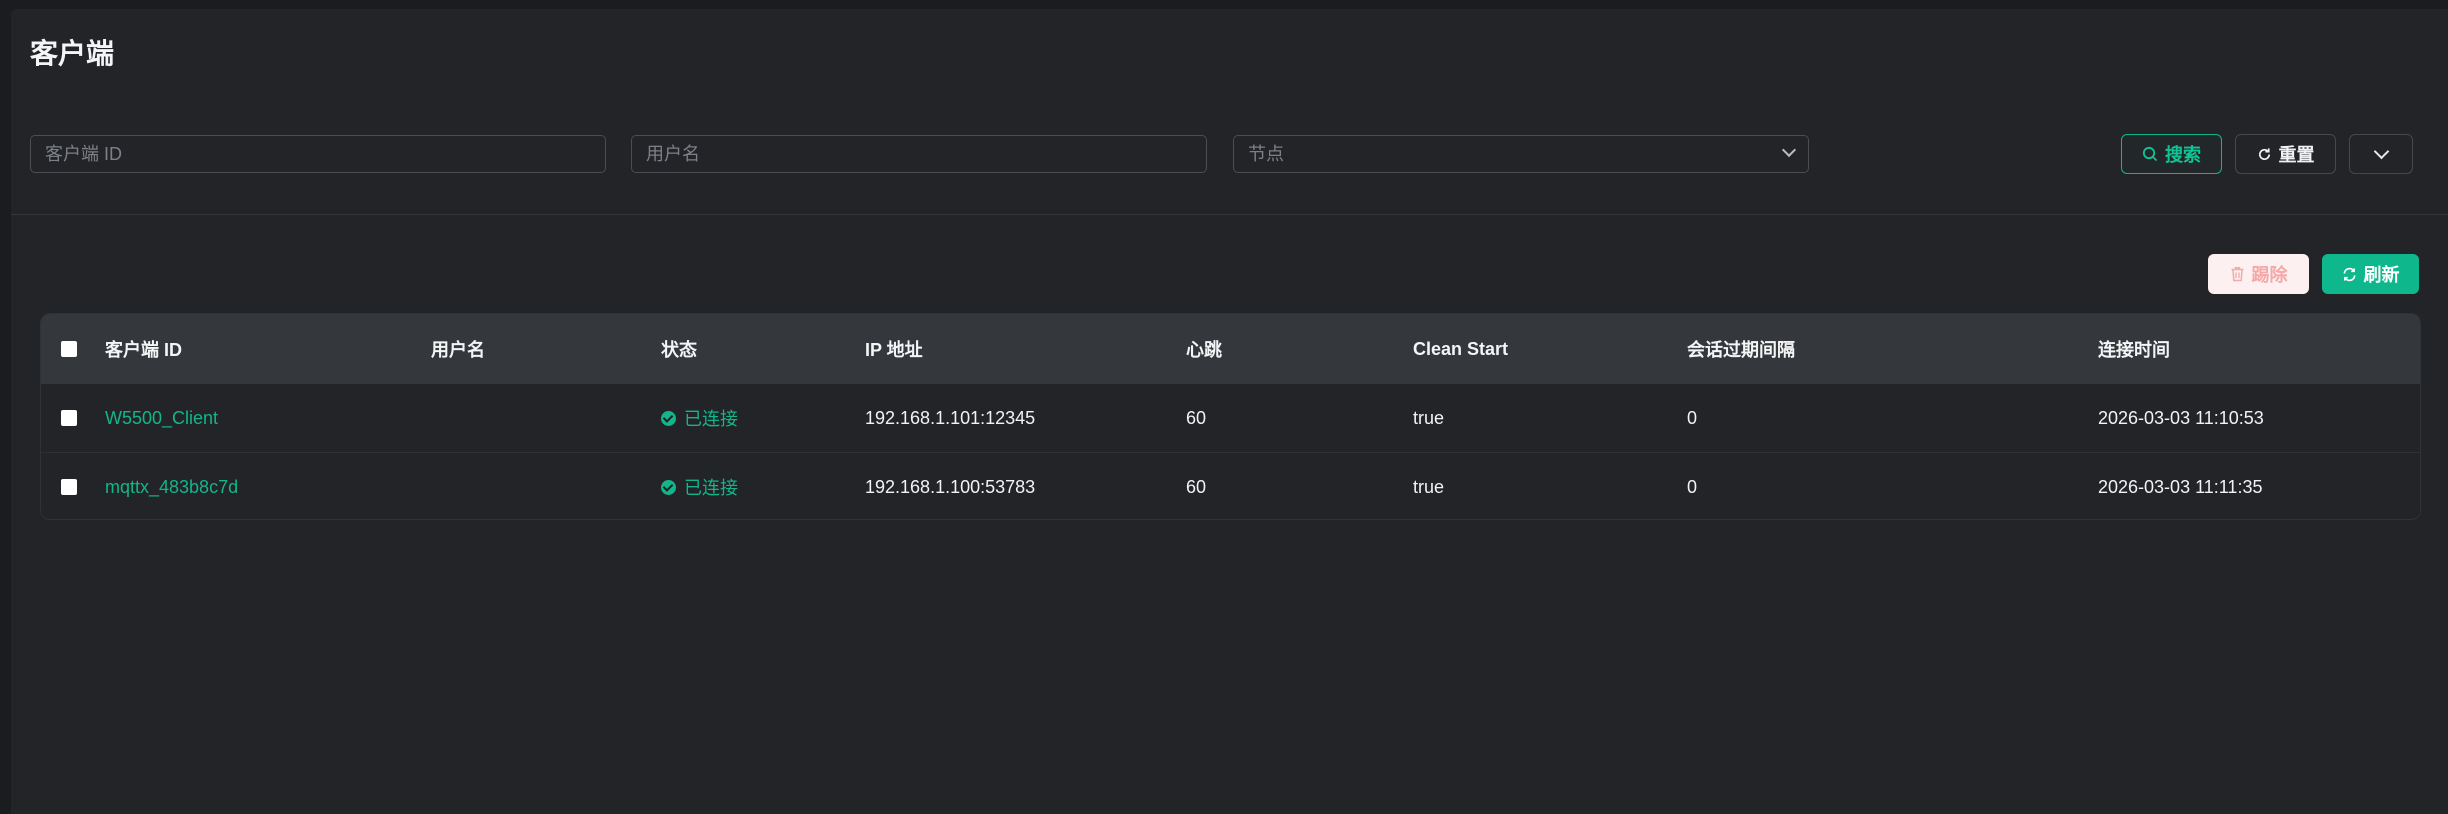 The image size is (2448, 814). What do you see at coordinates (1741, 349) in the screenshot?
I see `header-expiry: 会话过期间隔` at bounding box center [1741, 349].